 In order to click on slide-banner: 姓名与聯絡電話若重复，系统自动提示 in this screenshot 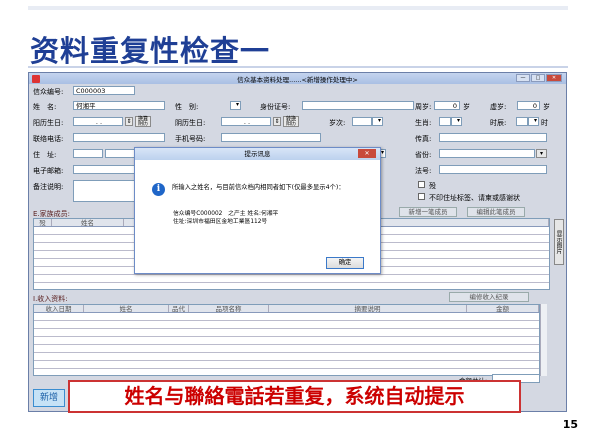, I will do `click(294, 396)`.